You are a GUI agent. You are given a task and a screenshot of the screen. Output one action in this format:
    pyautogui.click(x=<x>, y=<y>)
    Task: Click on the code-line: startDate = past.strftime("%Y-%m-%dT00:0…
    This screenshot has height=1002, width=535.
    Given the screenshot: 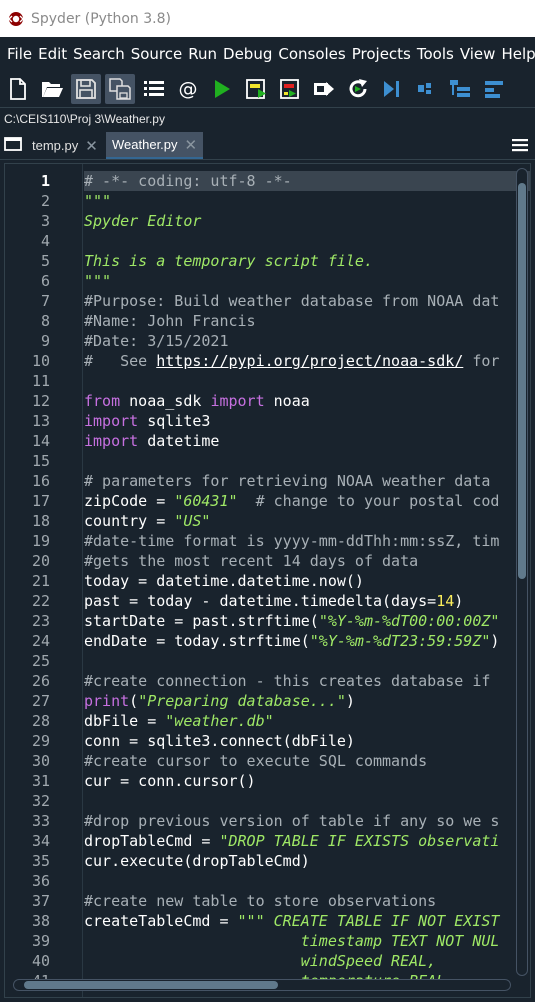 What is the action you would take?
    pyautogui.click(x=291, y=621)
    